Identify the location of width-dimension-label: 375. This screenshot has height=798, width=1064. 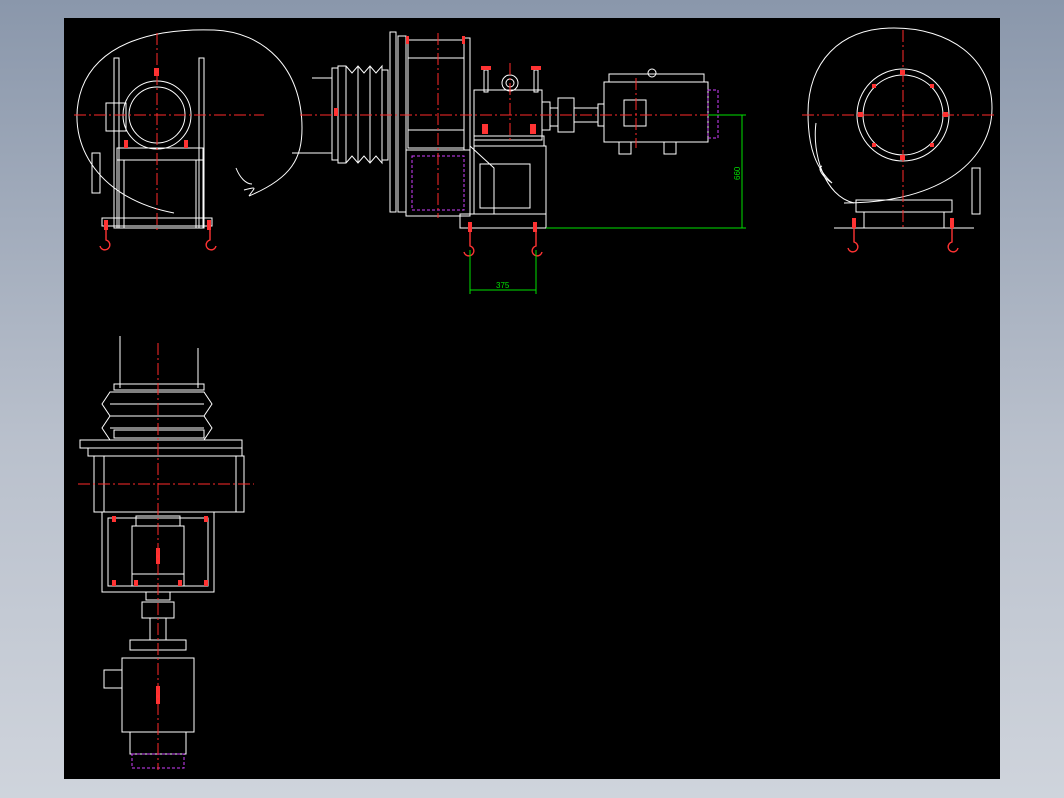
(503, 285).